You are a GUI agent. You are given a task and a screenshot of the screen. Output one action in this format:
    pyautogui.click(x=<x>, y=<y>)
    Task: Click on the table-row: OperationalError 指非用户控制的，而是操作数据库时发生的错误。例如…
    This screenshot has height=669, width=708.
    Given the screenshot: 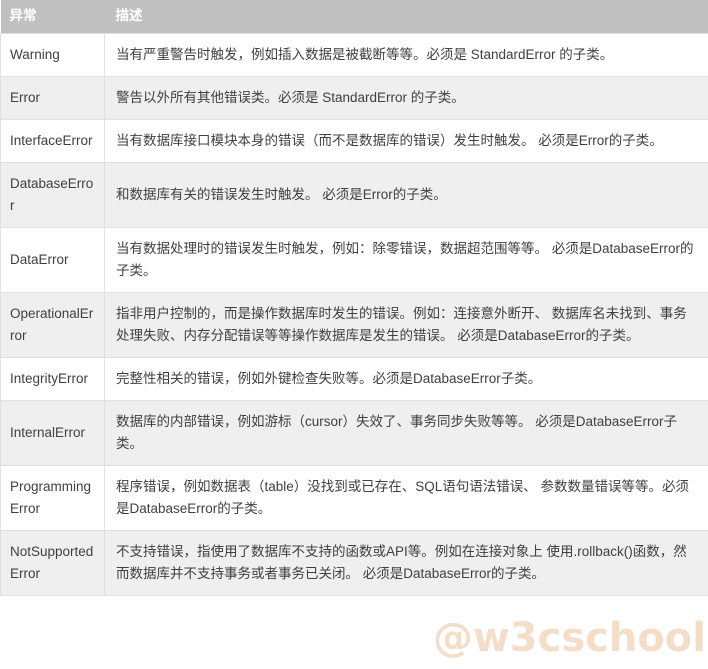 What is the action you would take?
    pyautogui.click(x=354, y=325)
    